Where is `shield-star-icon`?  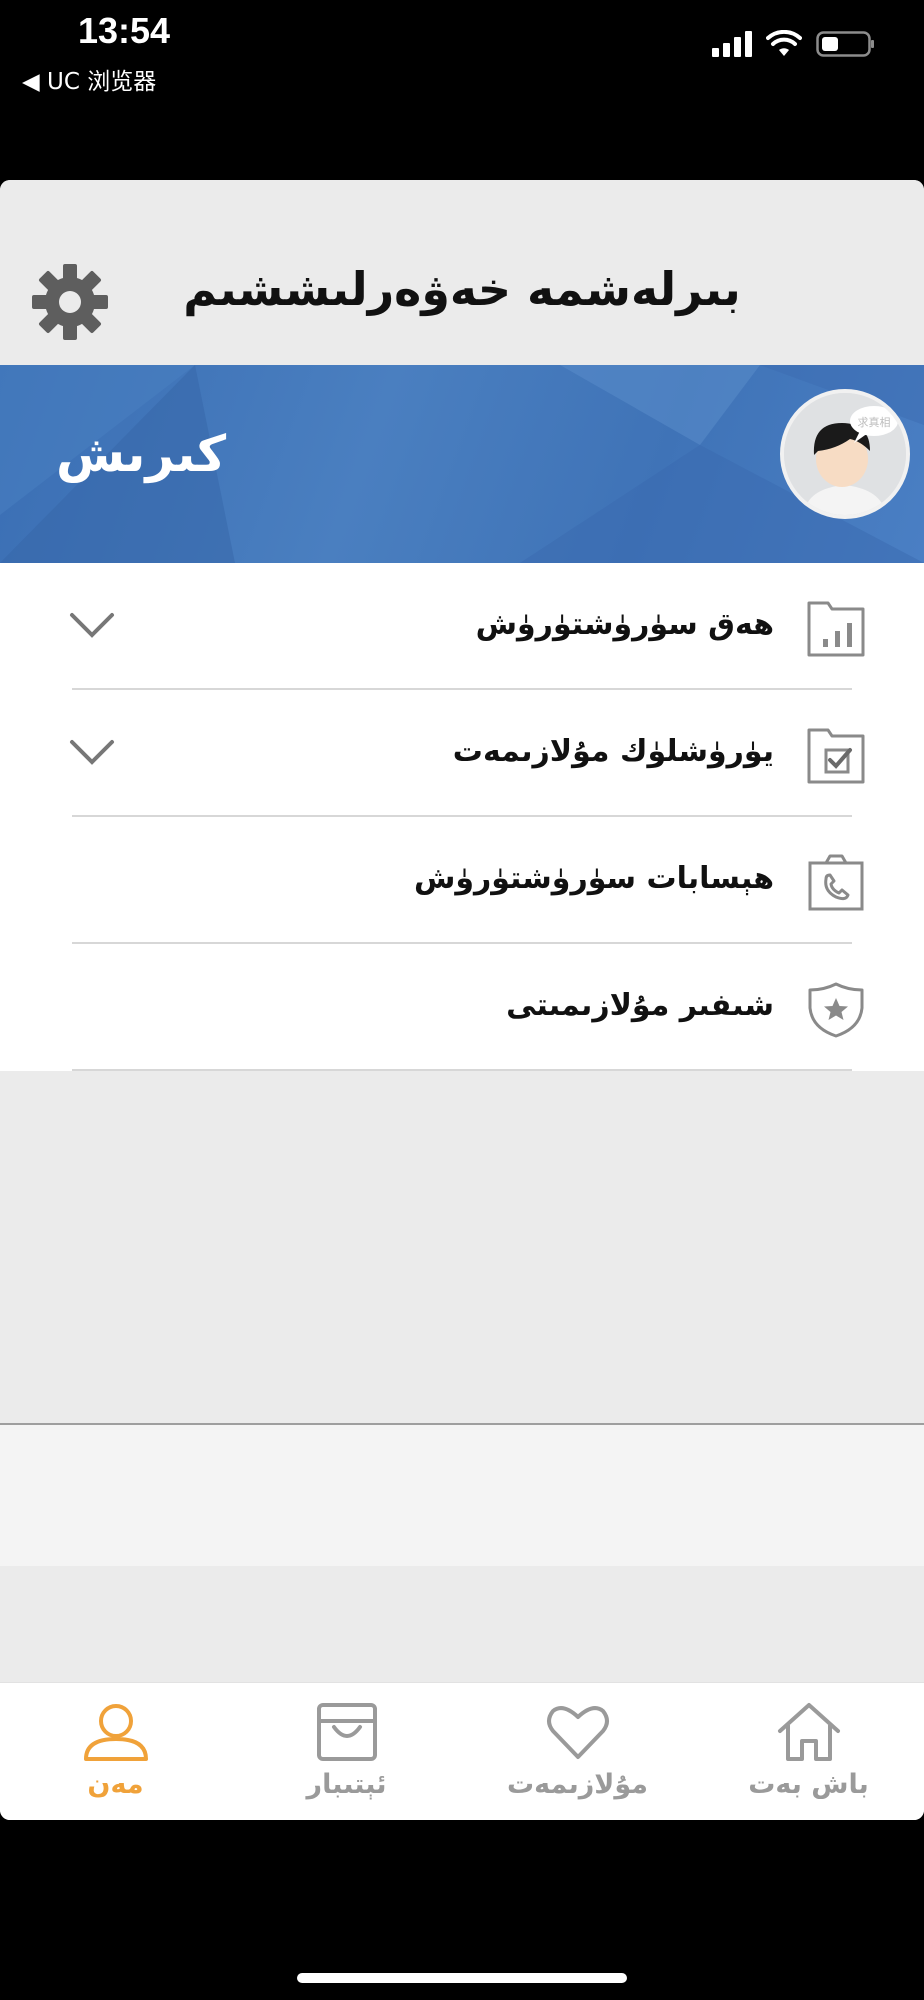 shield-star-icon is located at coordinates (836, 1010).